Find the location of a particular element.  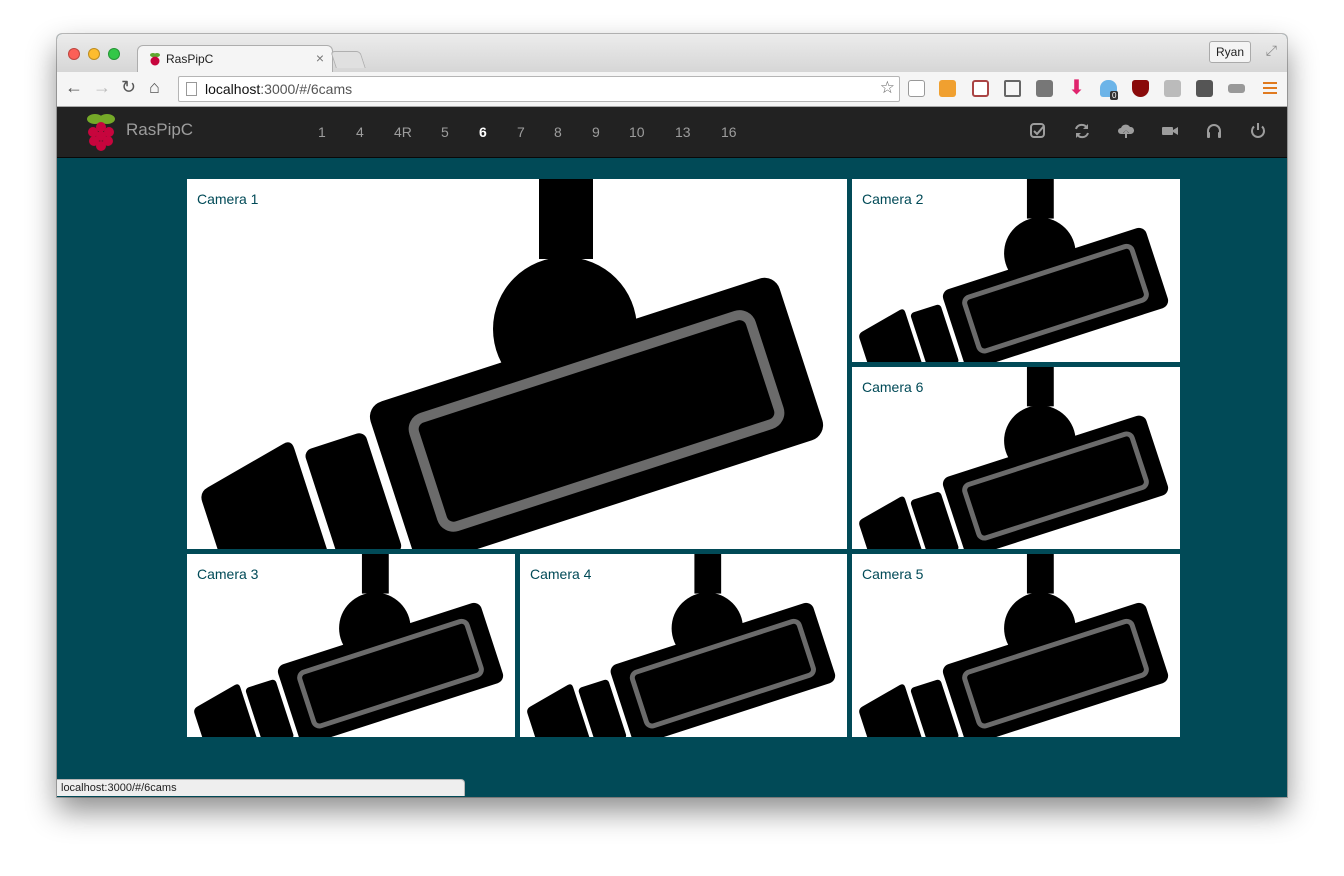

puzzle-extension-icon is located at coordinates (947, 88).